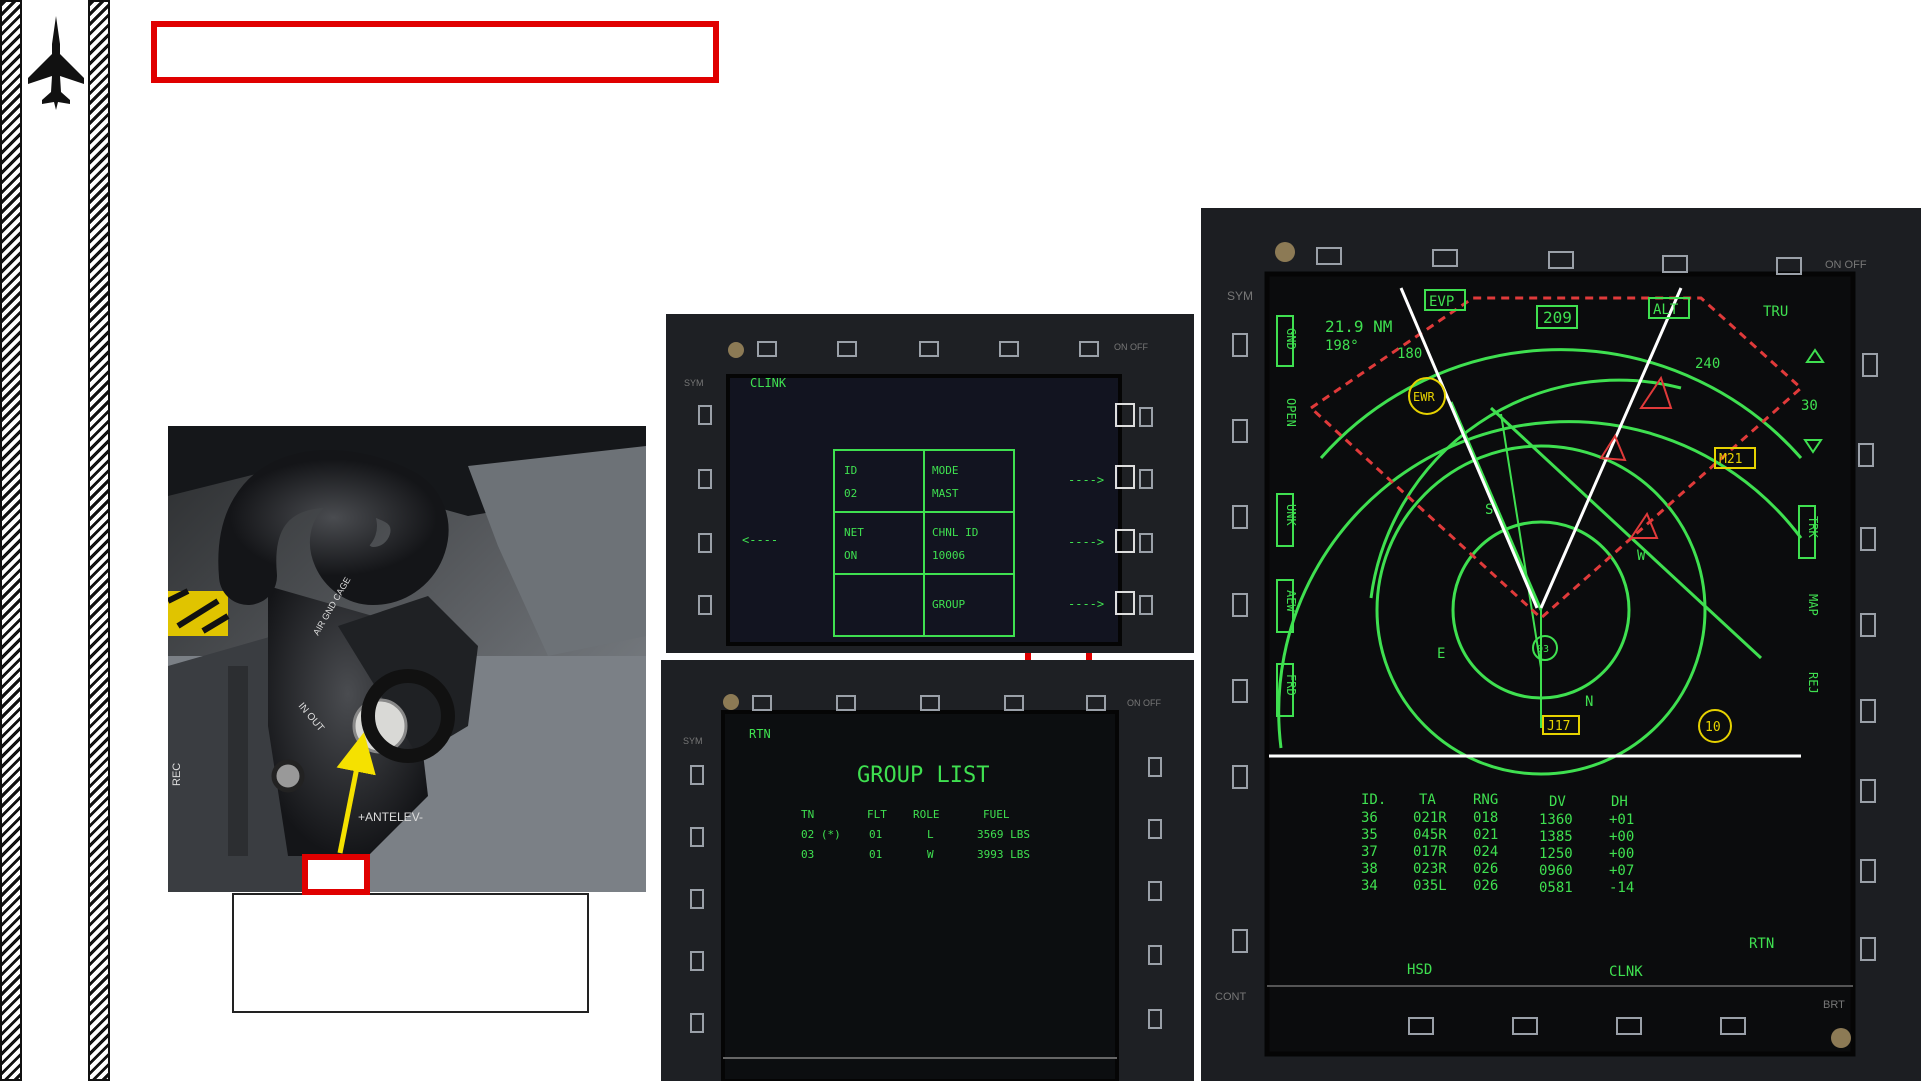  I want to click on sidebar-hatch-left, so click(11, 540).